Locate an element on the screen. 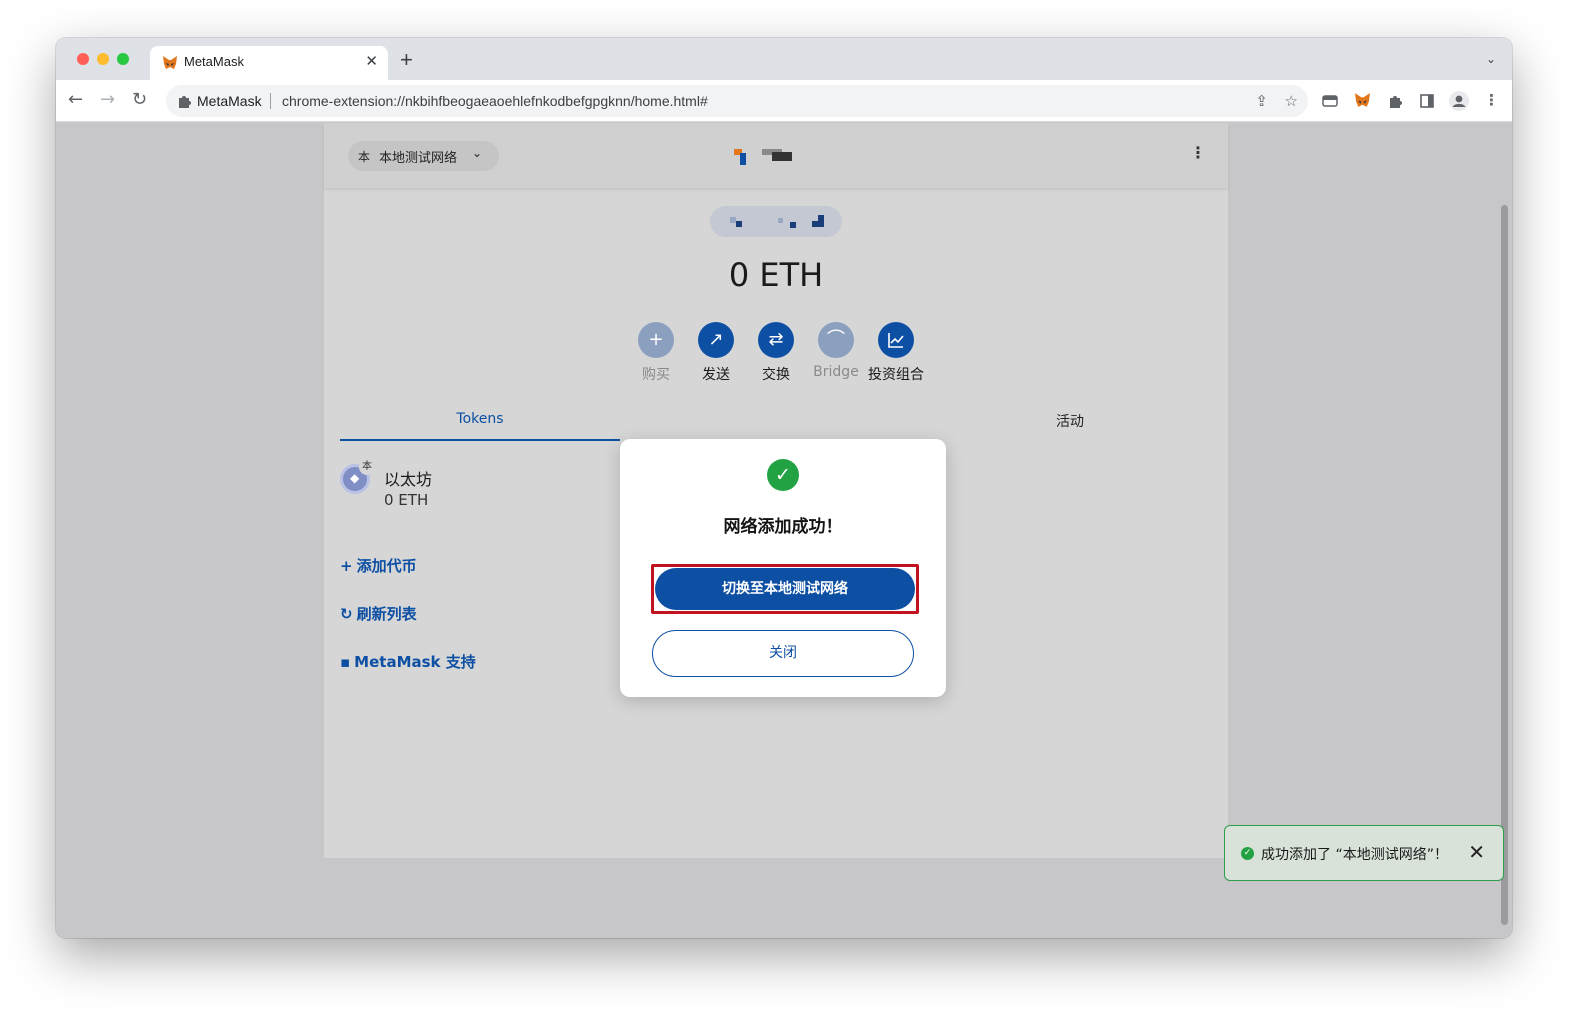 The image size is (1574, 1017). site-name: MetaMask is located at coordinates (229, 101).